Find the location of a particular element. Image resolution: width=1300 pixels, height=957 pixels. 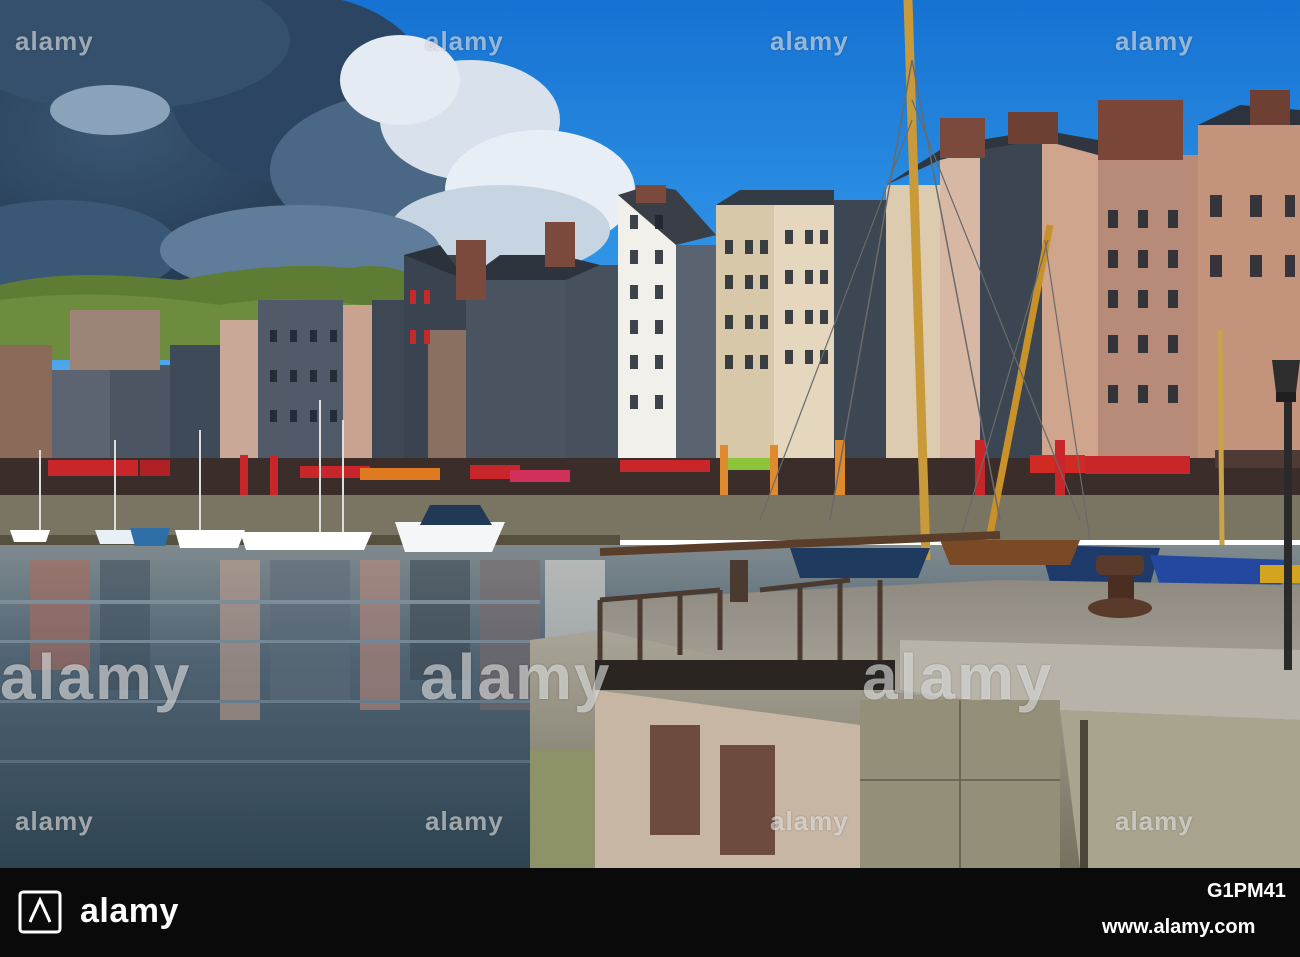

alamy-logo: alamy is located at coordinates (98, 912).